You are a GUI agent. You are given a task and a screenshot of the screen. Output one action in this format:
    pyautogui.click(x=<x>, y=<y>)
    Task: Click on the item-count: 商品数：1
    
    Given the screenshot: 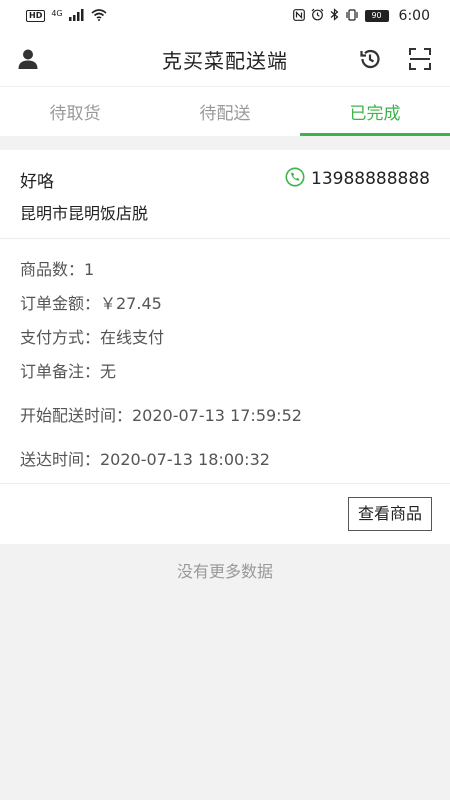 What is the action you would take?
    pyautogui.click(x=57, y=269)
    